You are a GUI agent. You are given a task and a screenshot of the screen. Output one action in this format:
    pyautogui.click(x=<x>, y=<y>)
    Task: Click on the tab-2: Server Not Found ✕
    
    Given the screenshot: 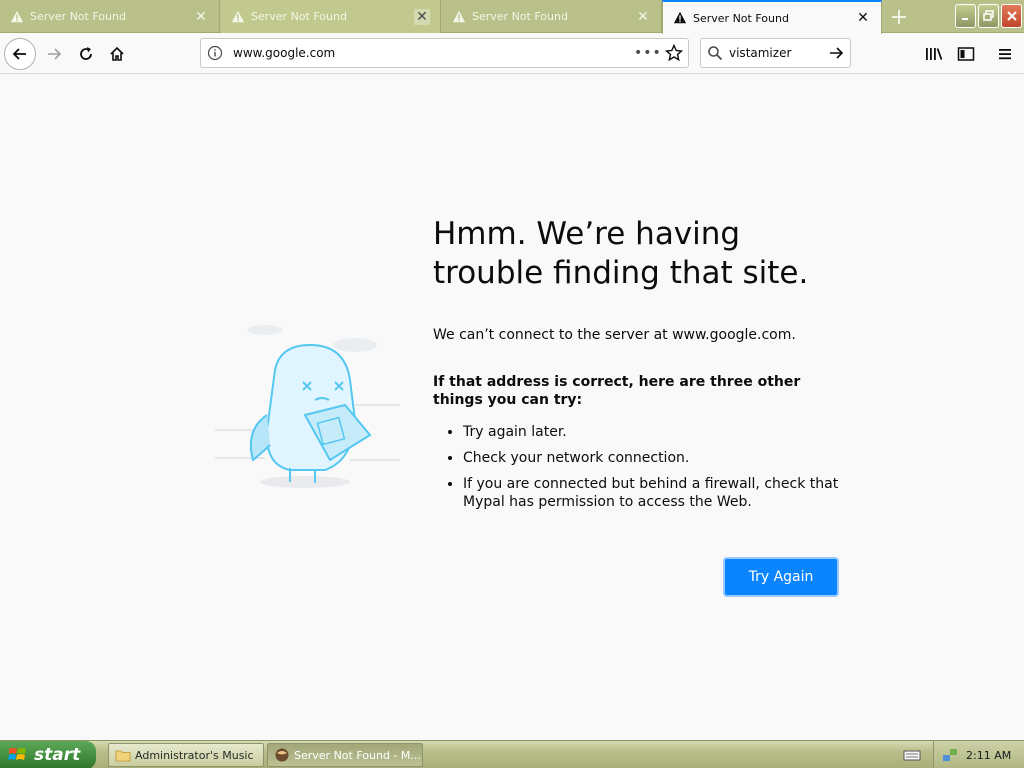 What is the action you would take?
    pyautogui.click(x=331, y=16)
    